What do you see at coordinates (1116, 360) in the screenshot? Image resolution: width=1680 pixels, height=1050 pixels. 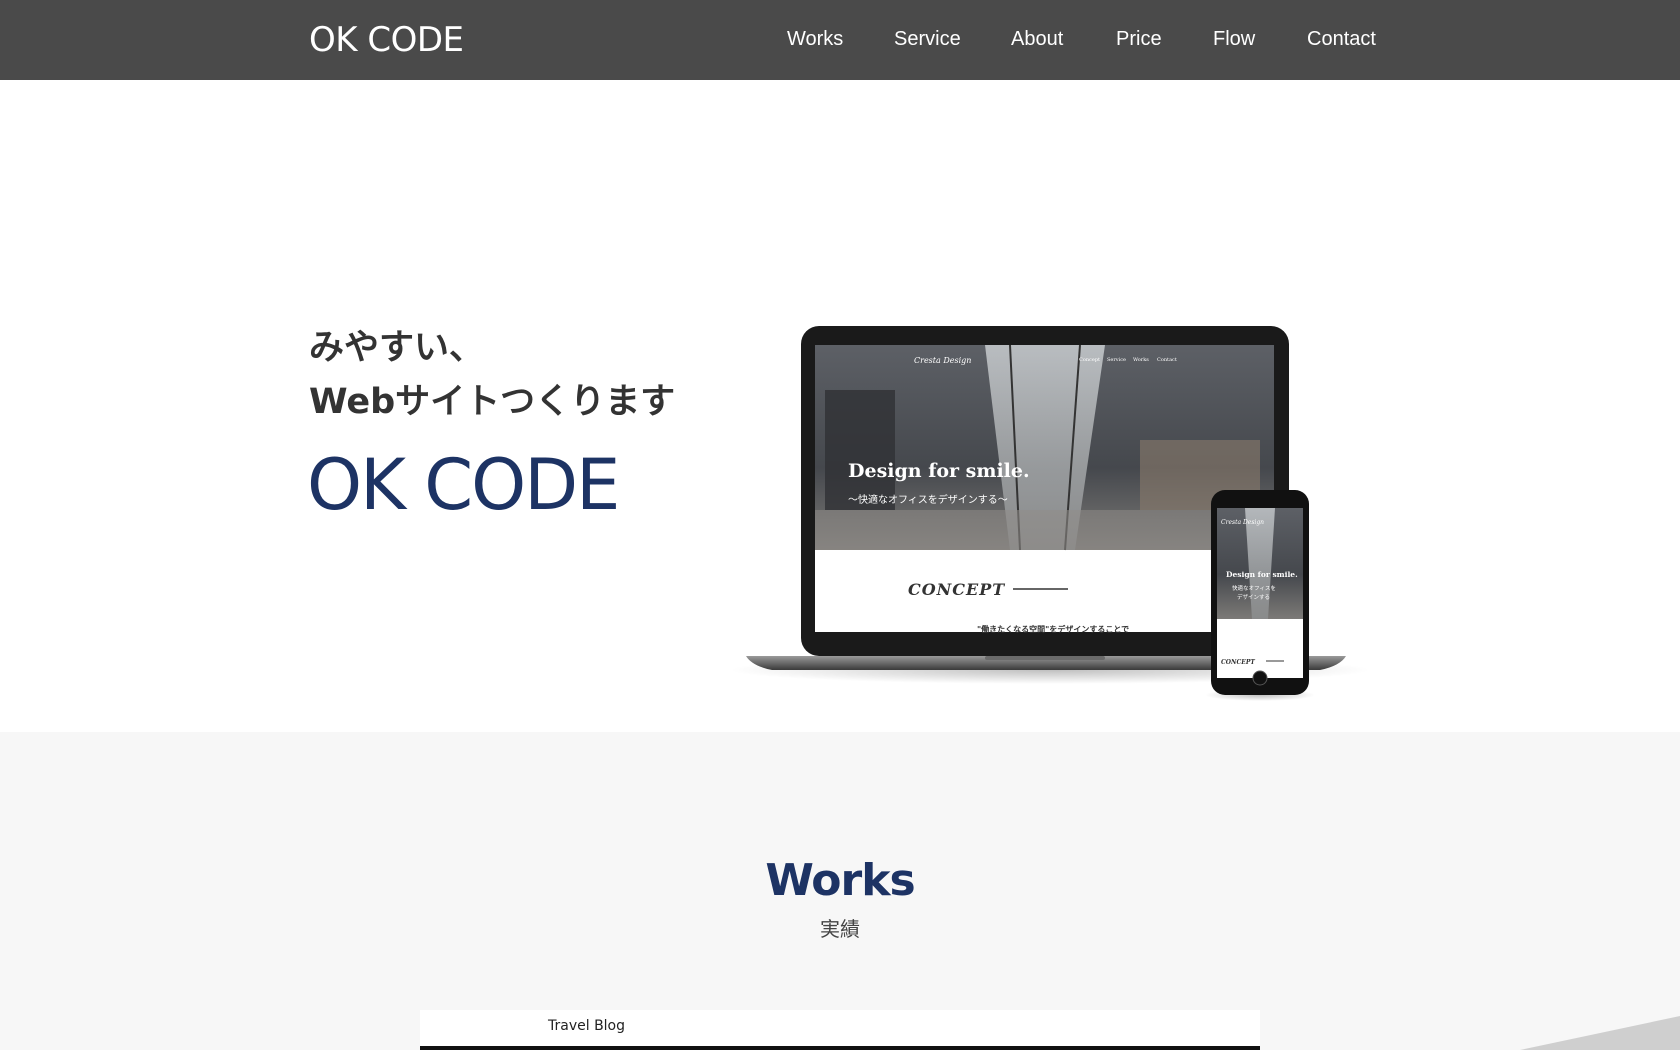 I see `mockup-nav-2: Service` at bounding box center [1116, 360].